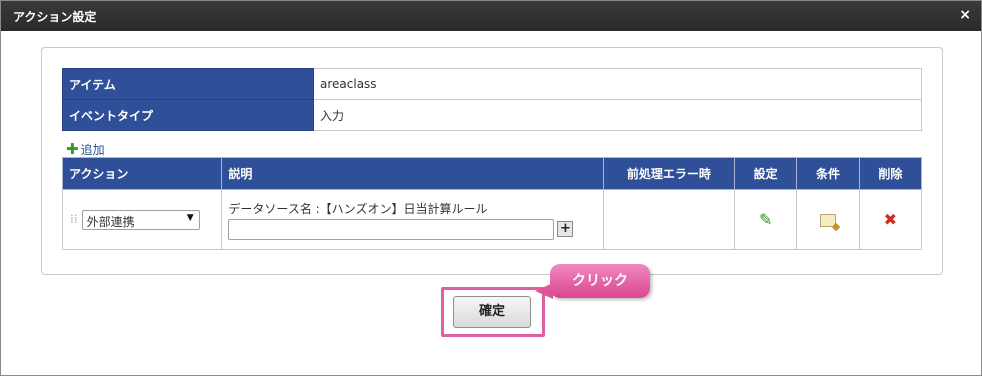  What do you see at coordinates (491, 16) in the screenshot?
I see `title-bar: アクション設定 ×` at bounding box center [491, 16].